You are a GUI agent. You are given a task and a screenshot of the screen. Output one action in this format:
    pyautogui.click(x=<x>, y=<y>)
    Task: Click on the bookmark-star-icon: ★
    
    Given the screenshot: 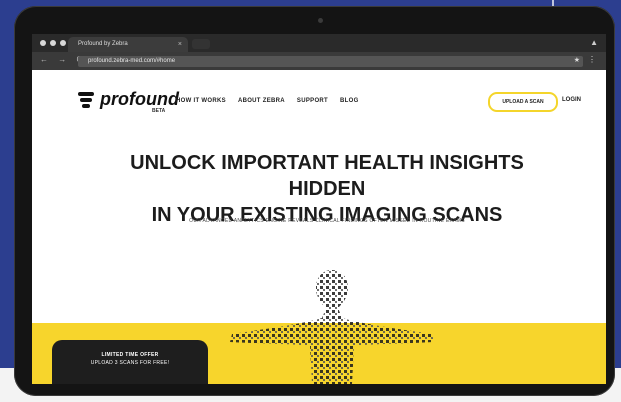 What is the action you would take?
    pyautogui.click(x=577, y=60)
    